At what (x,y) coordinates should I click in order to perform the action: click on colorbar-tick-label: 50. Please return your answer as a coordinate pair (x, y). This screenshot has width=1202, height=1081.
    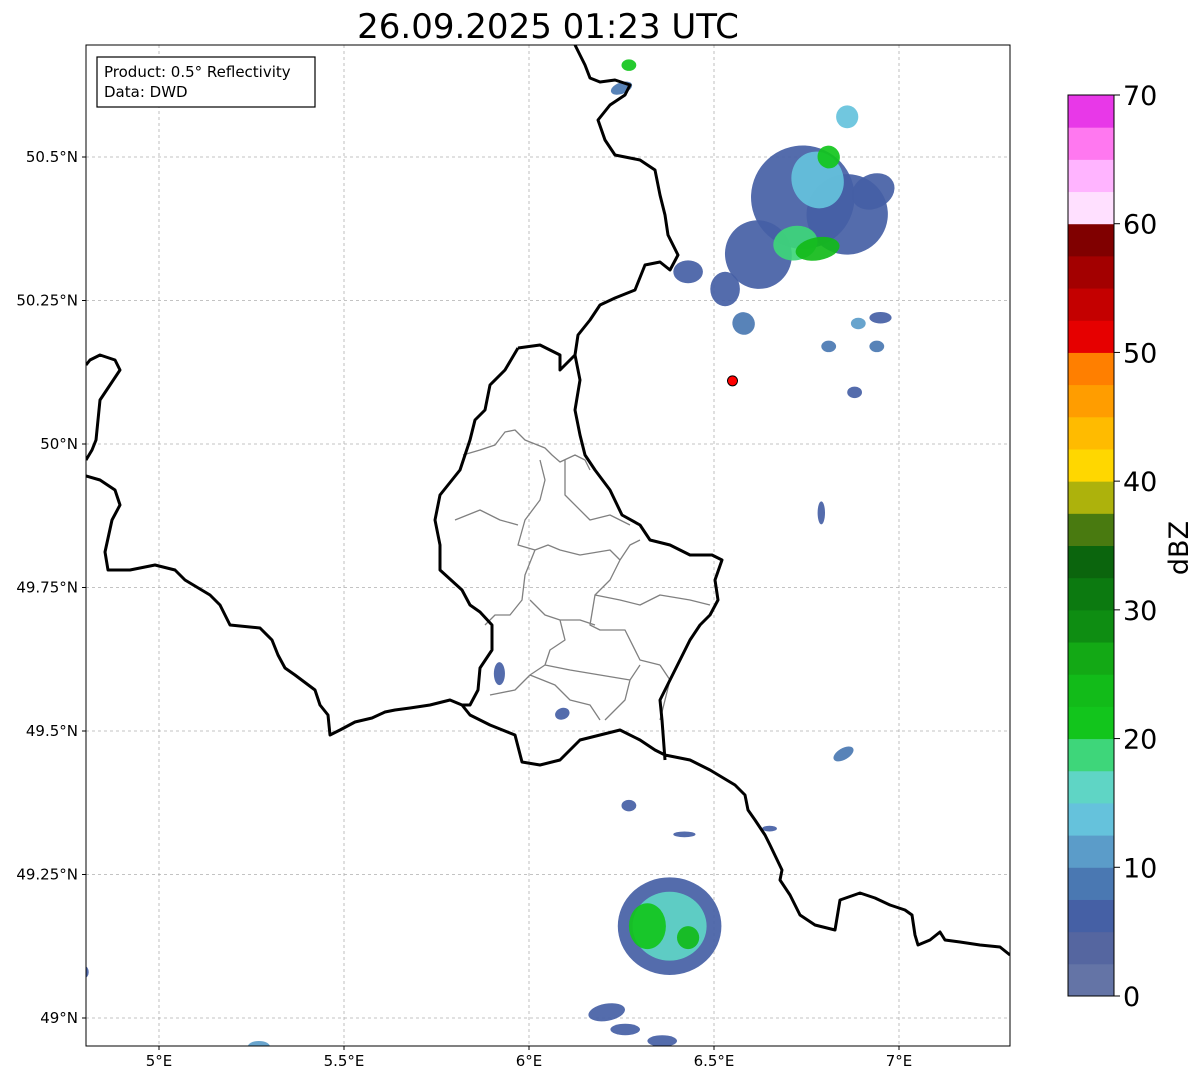
    Looking at the image, I should click on (1140, 353).